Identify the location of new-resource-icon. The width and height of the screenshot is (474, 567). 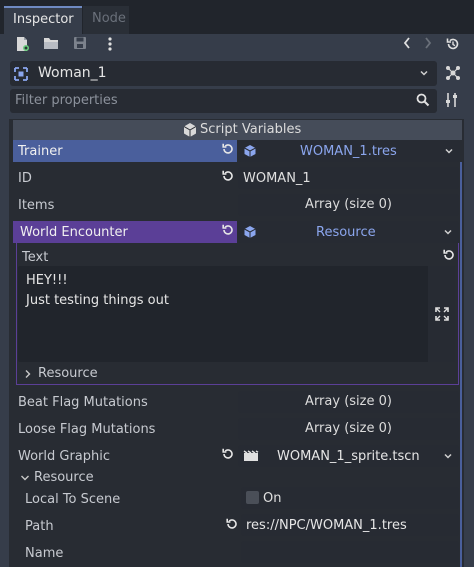
(22, 46).